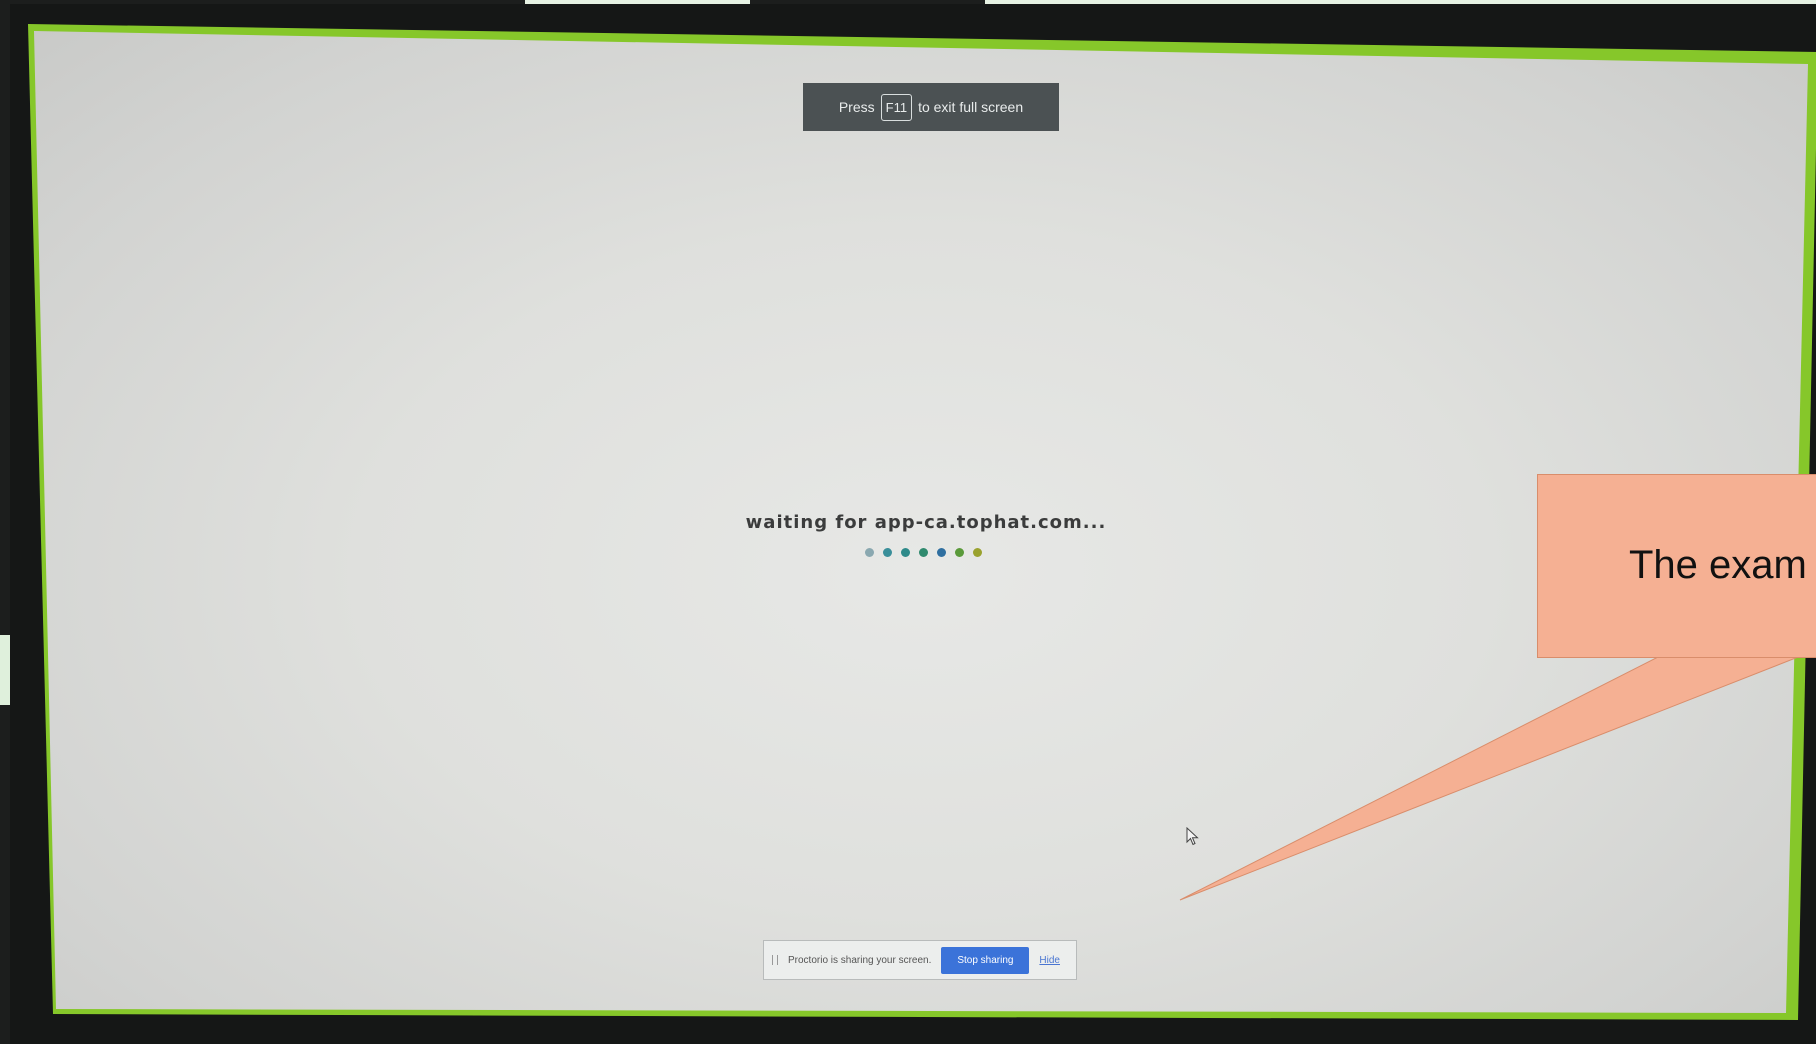 The image size is (1816, 1044). Describe the element at coordinates (985, 960) in the screenshot. I see `stop-sharing-button: Stop sharing` at that location.